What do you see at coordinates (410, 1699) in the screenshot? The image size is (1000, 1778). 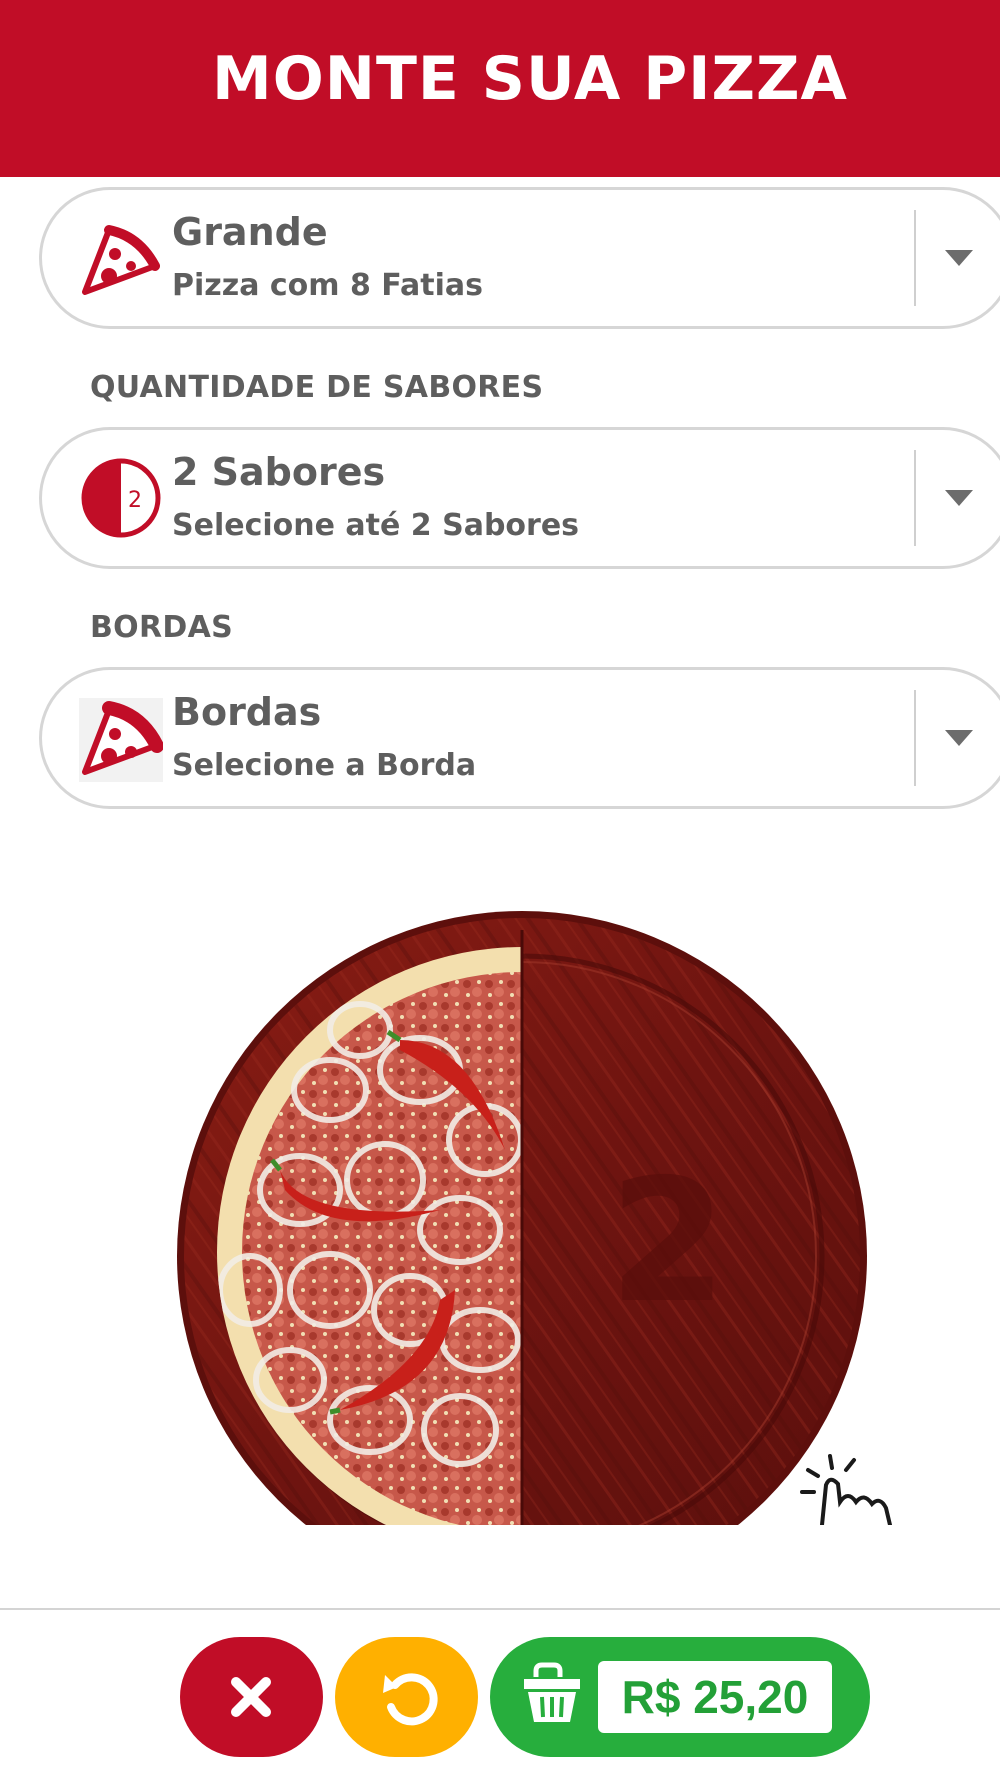 I see `undo-icon` at bounding box center [410, 1699].